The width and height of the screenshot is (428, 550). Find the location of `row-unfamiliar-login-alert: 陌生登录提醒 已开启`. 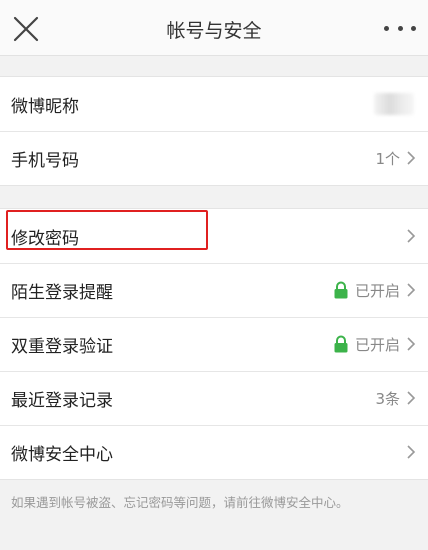

row-unfamiliar-login-alert: 陌生登录提醒 已开启 is located at coordinates (214, 290).